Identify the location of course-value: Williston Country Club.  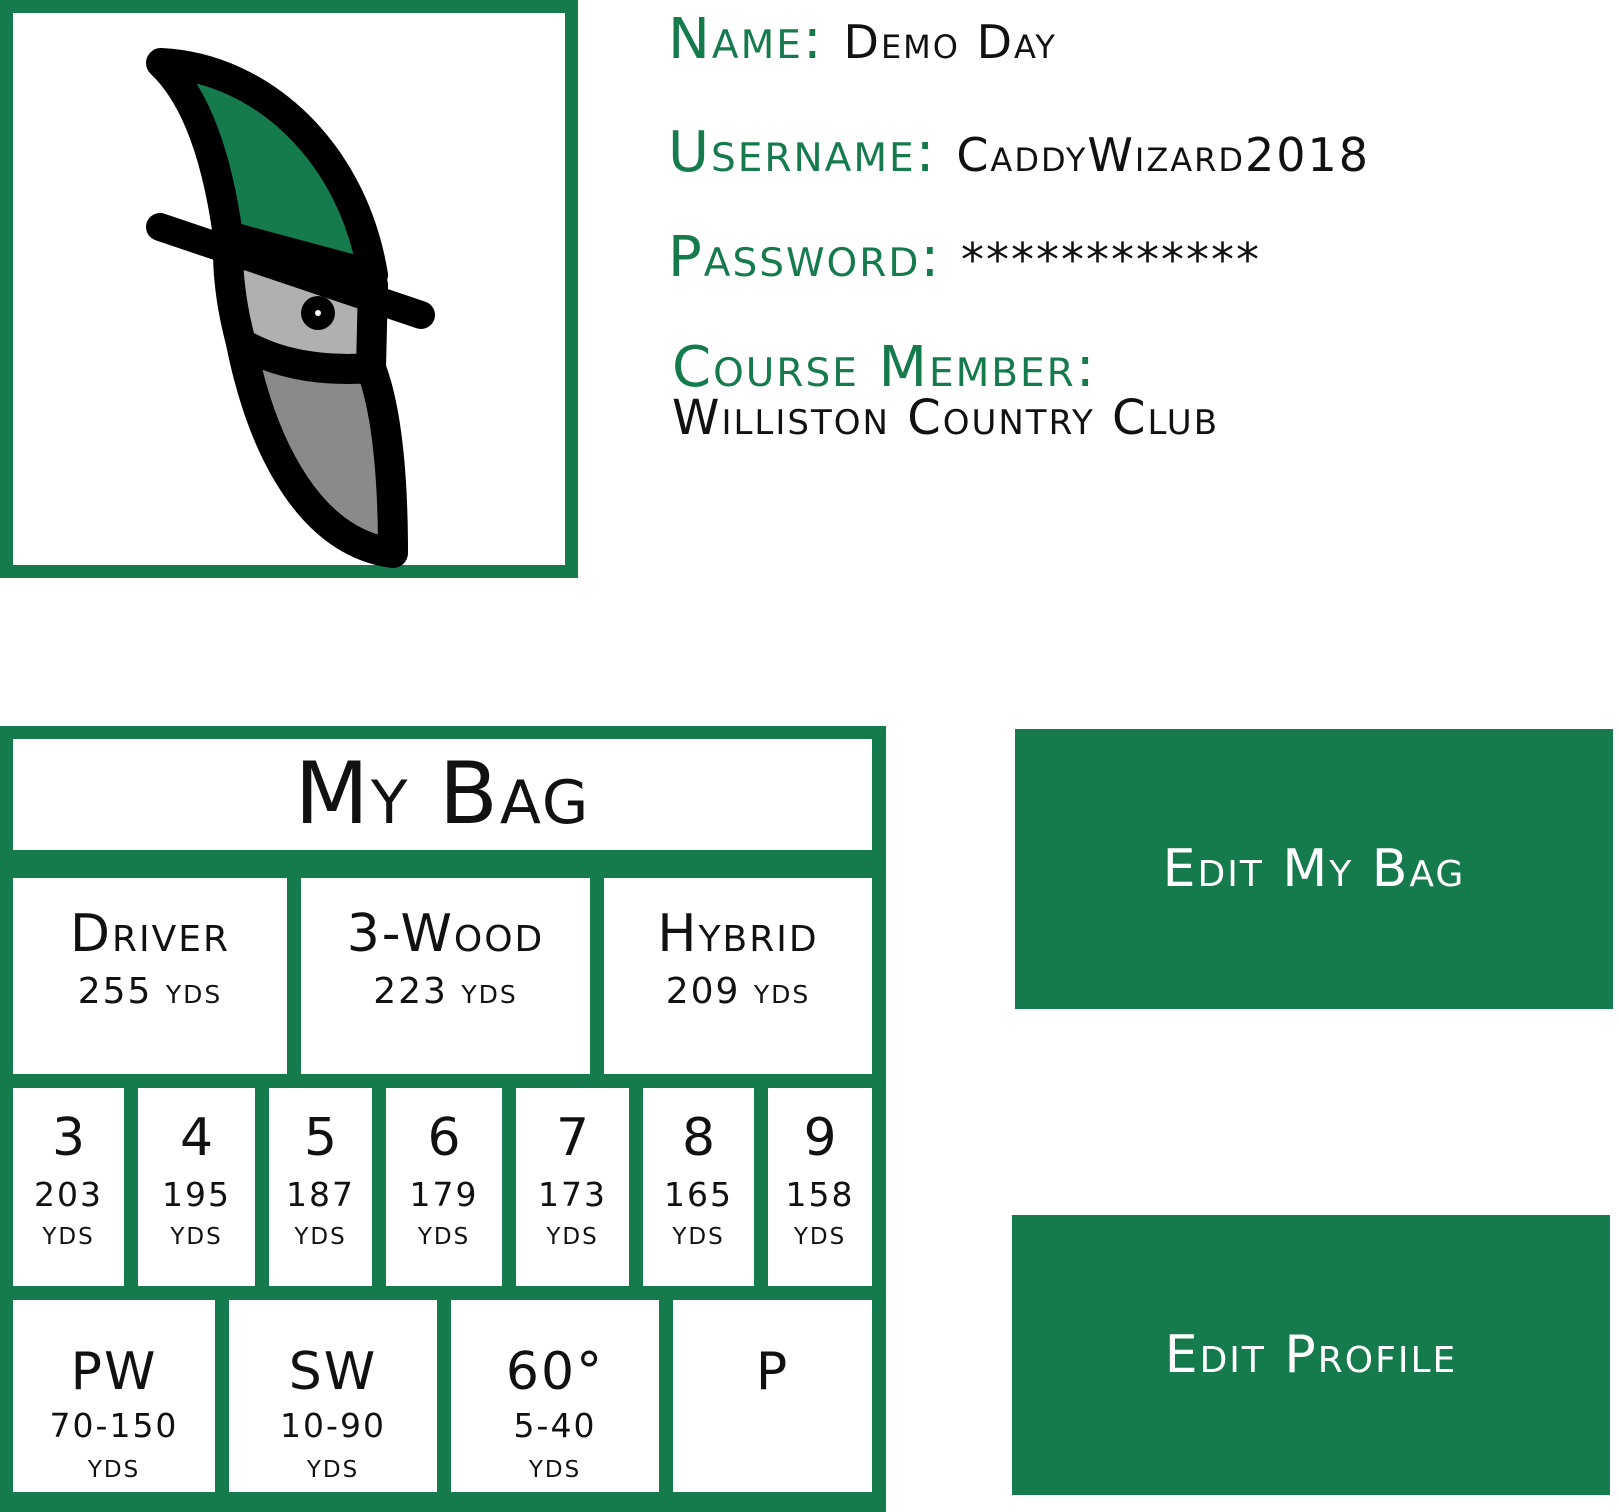
(946, 418).